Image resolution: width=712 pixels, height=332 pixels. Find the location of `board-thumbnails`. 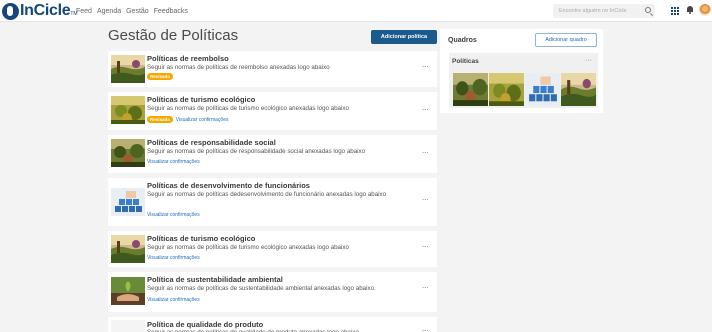

board-thumbnails is located at coordinates (524, 89).